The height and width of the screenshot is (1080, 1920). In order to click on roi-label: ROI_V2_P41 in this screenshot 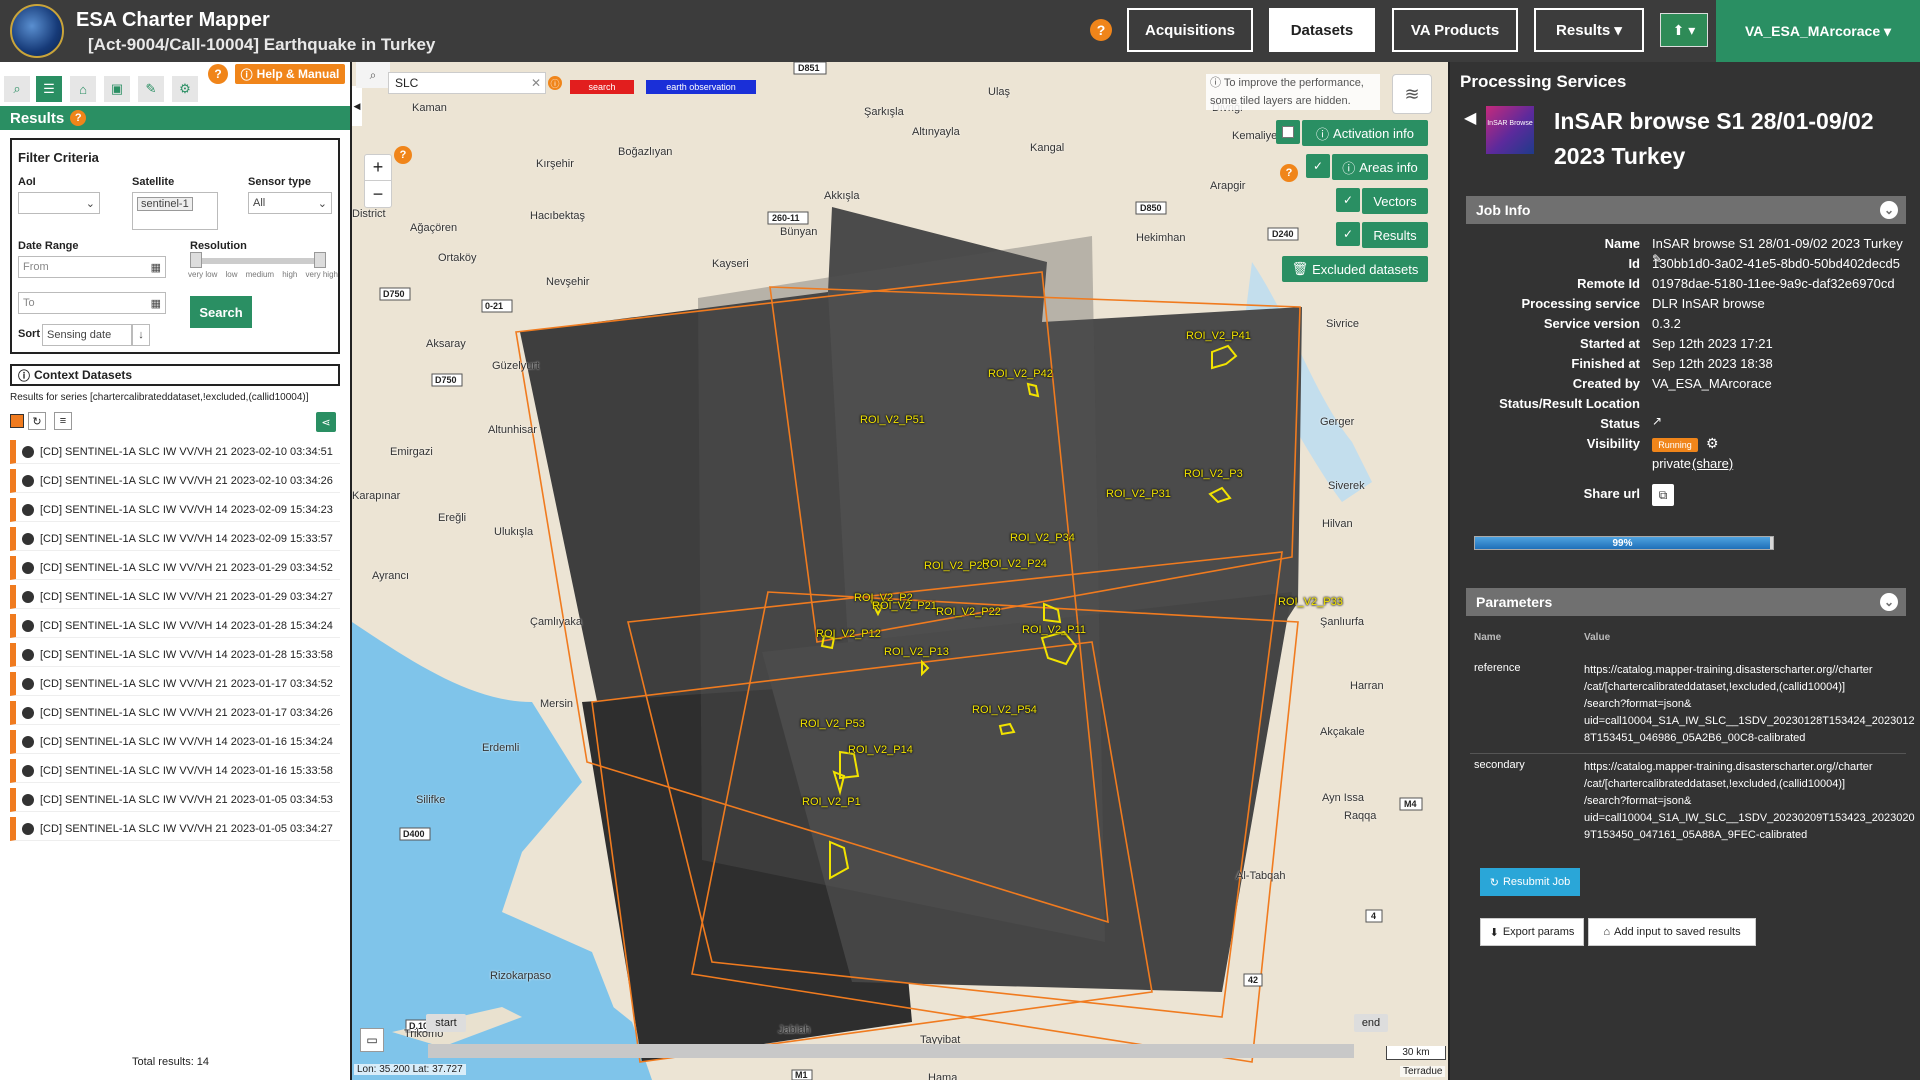, I will do `click(1218, 336)`.